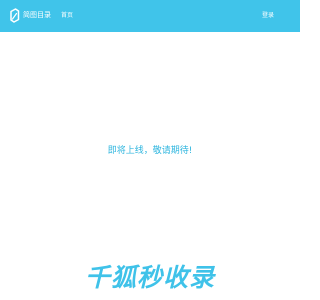 This screenshot has width=320, height=300. I want to click on site-name: 简图目录, so click(37, 15).